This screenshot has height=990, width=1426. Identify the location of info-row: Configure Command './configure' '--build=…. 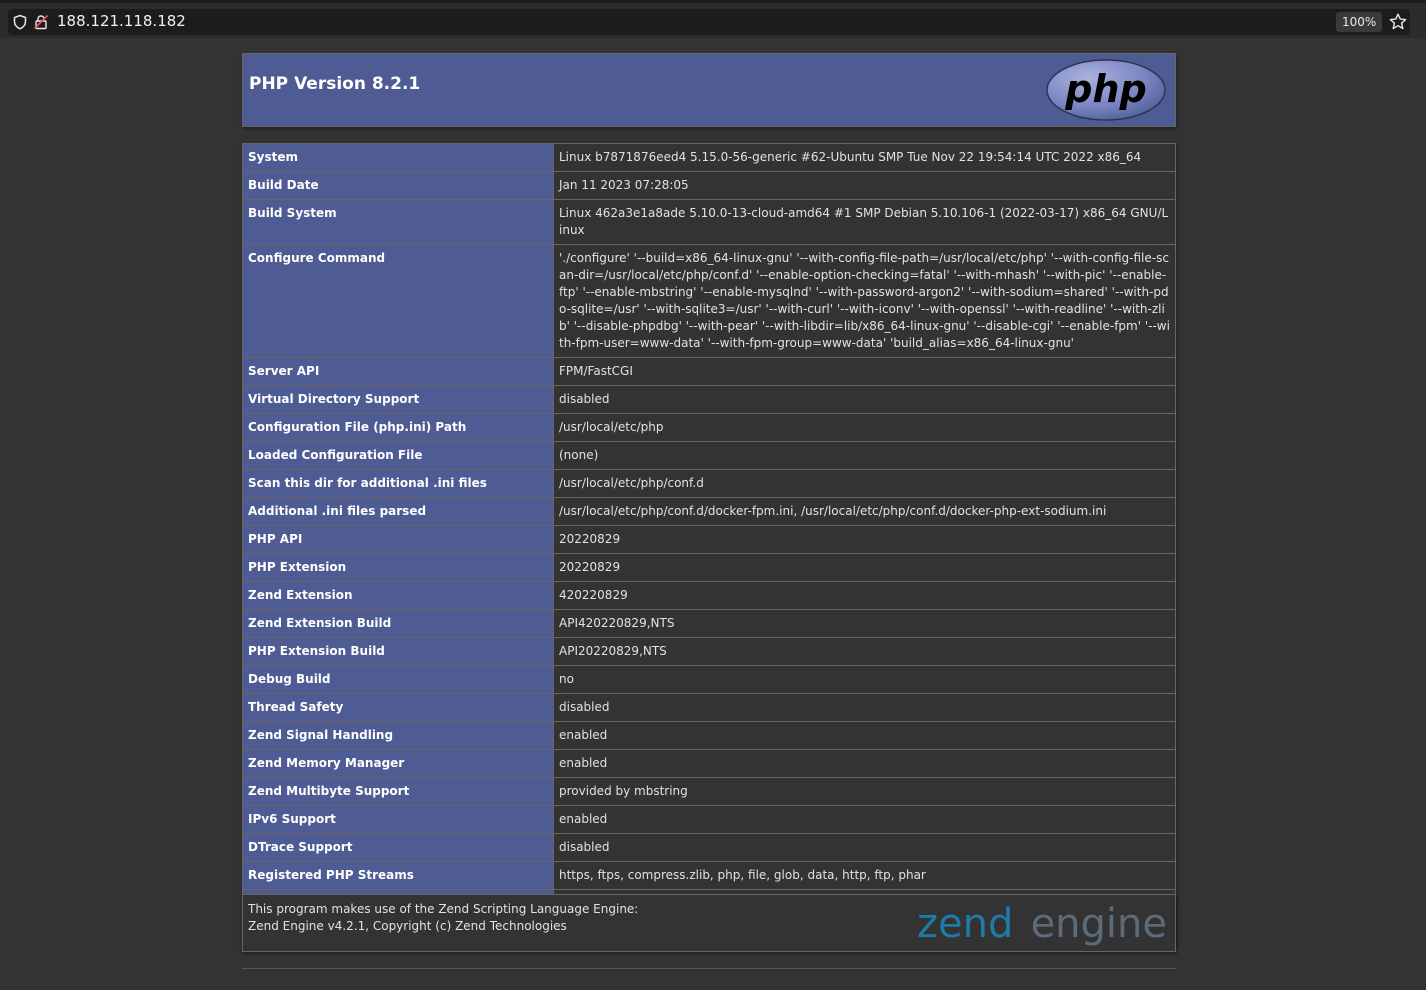
(709, 301).